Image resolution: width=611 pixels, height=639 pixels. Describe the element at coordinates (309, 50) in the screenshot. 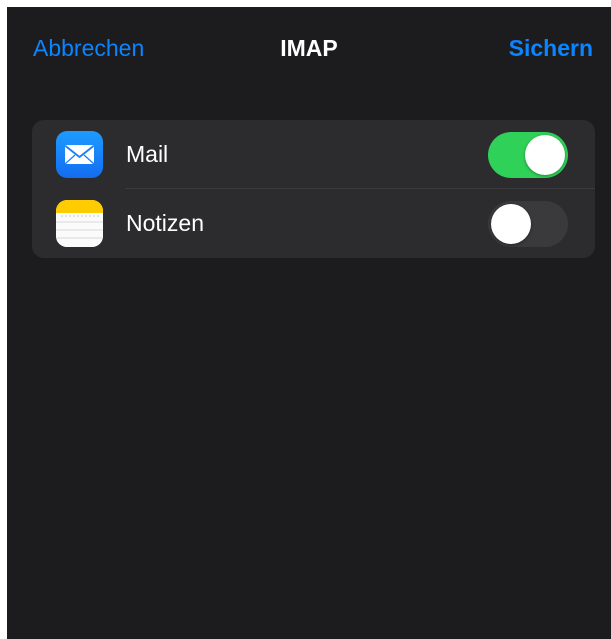

I see `navigation-bar: Abbrechen IMAP Sichern` at that location.